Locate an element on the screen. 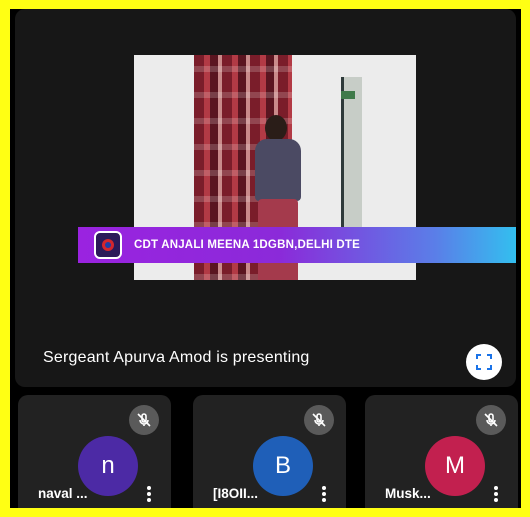 The image size is (530, 517). fullscreen-button is located at coordinates (484, 362).